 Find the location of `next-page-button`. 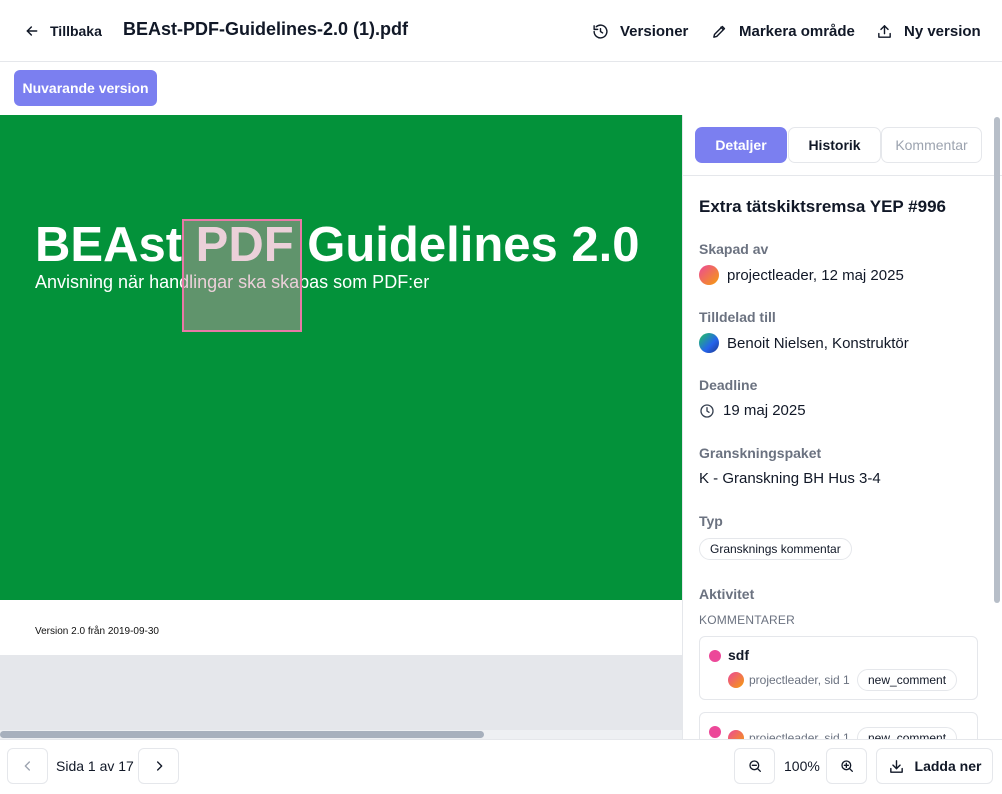

next-page-button is located at coordinates (158, 766).